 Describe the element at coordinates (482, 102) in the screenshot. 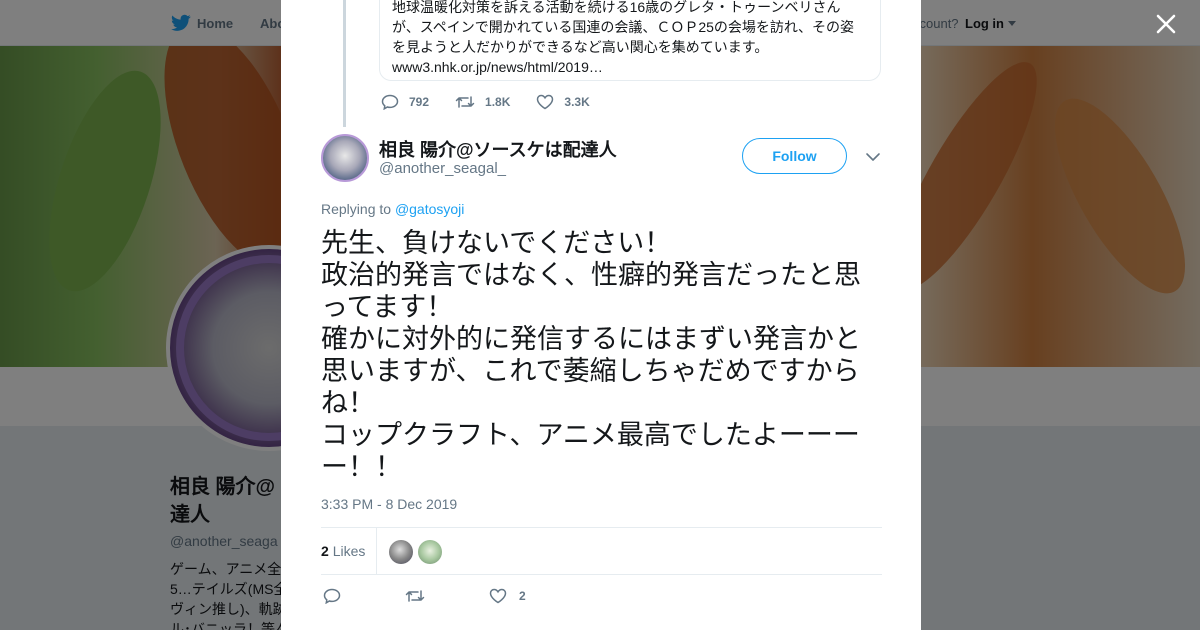

I see `retweet-button: 1.8K` at that location.